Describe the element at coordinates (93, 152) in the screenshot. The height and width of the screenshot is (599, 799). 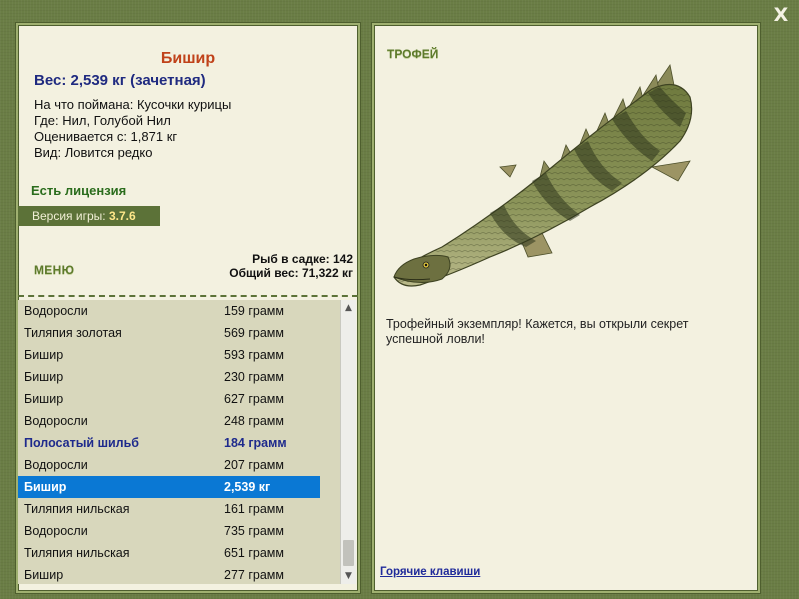
I see `fish-rarity: Вид: Ловится редко` at that location.